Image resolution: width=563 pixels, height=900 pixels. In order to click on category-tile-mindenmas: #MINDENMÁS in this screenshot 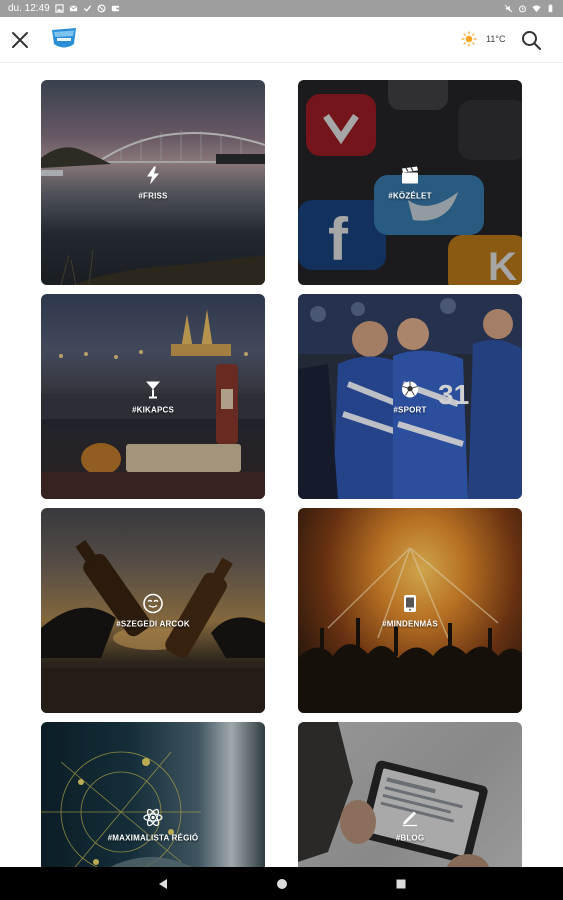, I will do `click(410, 610)`.